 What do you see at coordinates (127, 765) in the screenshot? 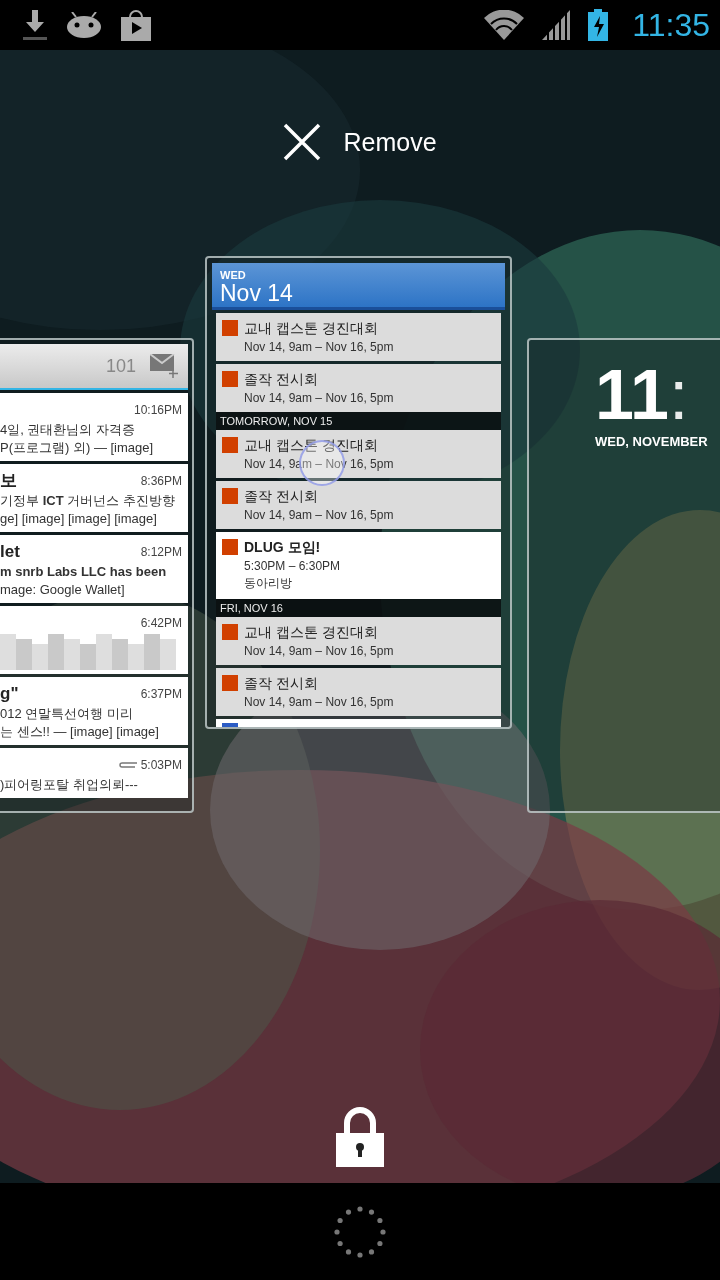
I see `paperclip-icon` at bounding box center [127, 765].